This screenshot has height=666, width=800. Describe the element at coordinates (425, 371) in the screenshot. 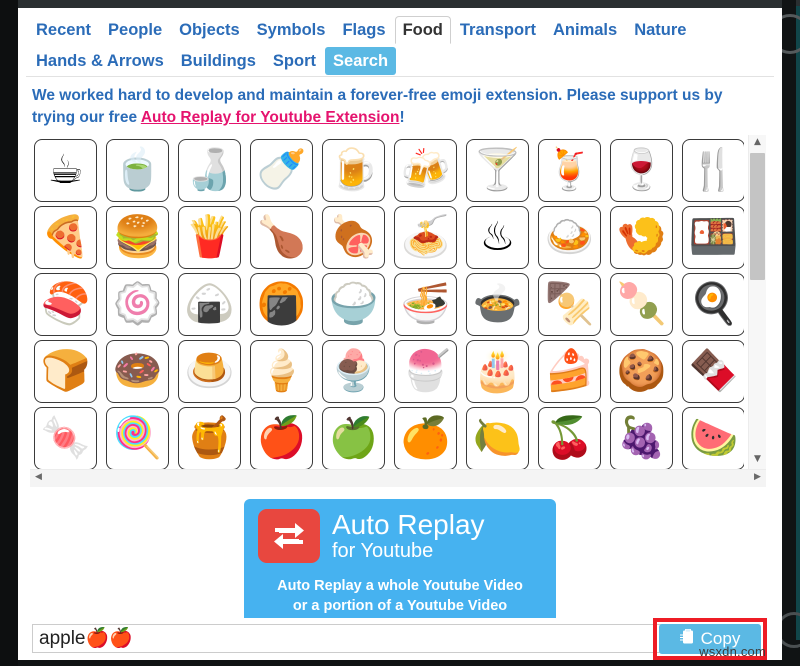

I see `emoji-shaved-ice: 🍧` at that location.